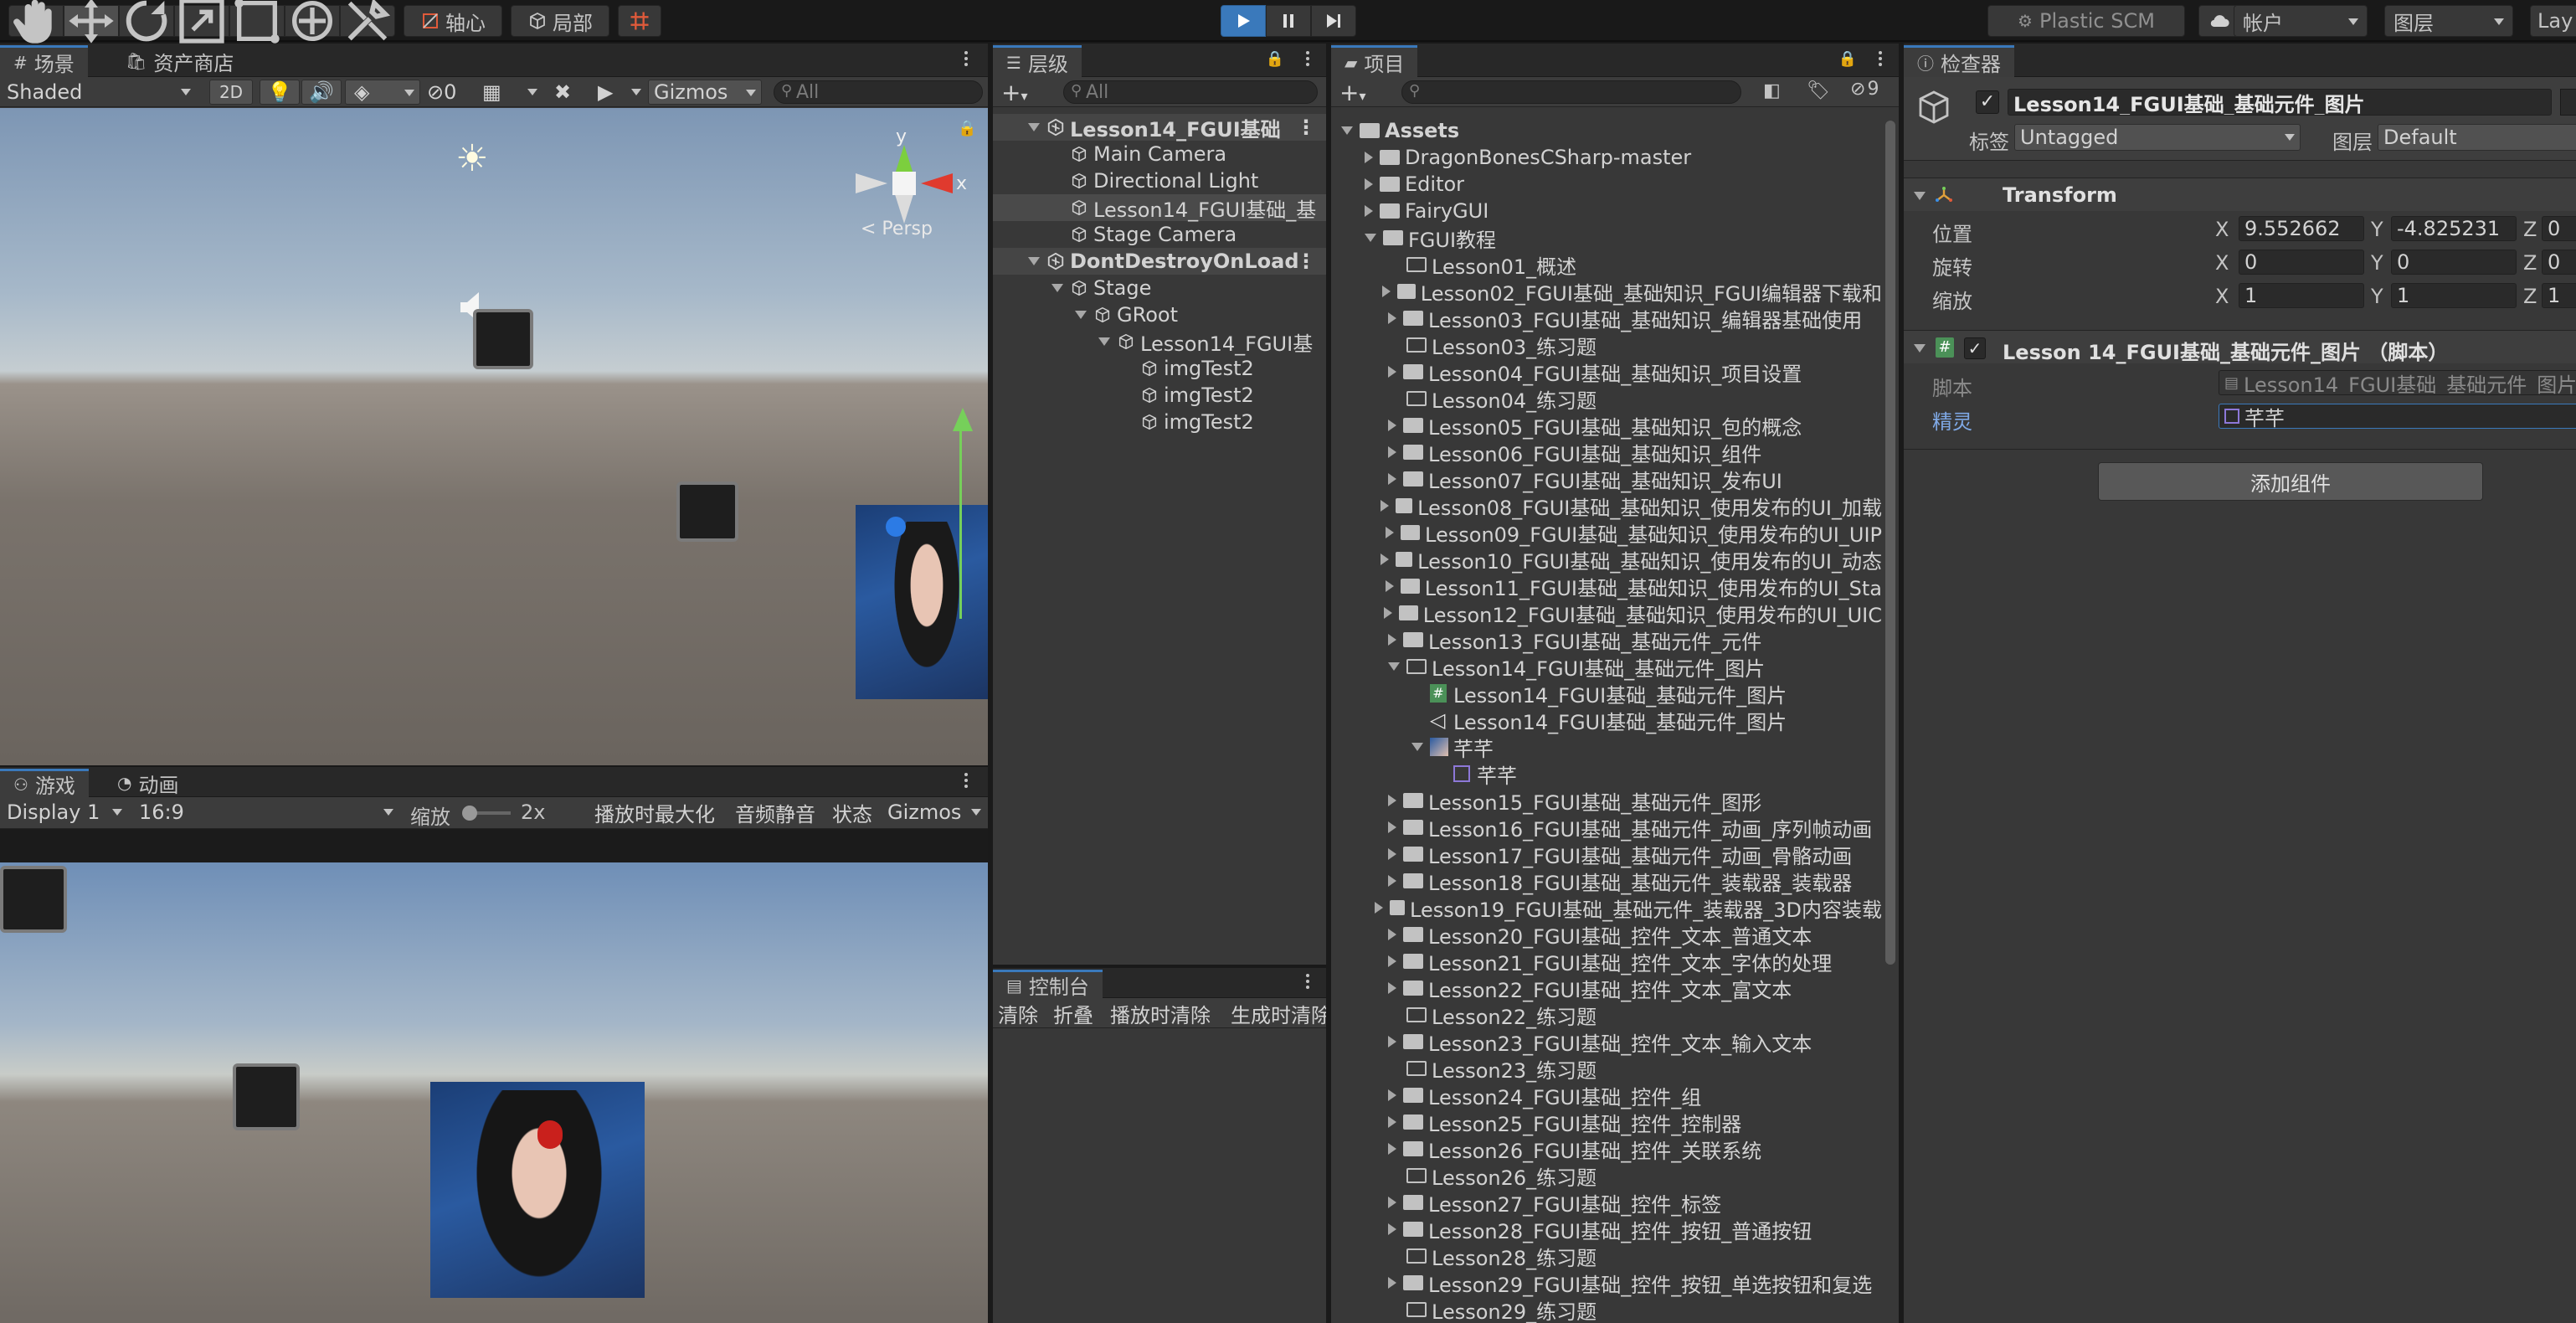 The height and width of the screenshot is (1323, 2576). What do you see at coordinates (871, 183) in the screenshot?
I see `neg-x-axis-cone` at bounding box center [871, 183].